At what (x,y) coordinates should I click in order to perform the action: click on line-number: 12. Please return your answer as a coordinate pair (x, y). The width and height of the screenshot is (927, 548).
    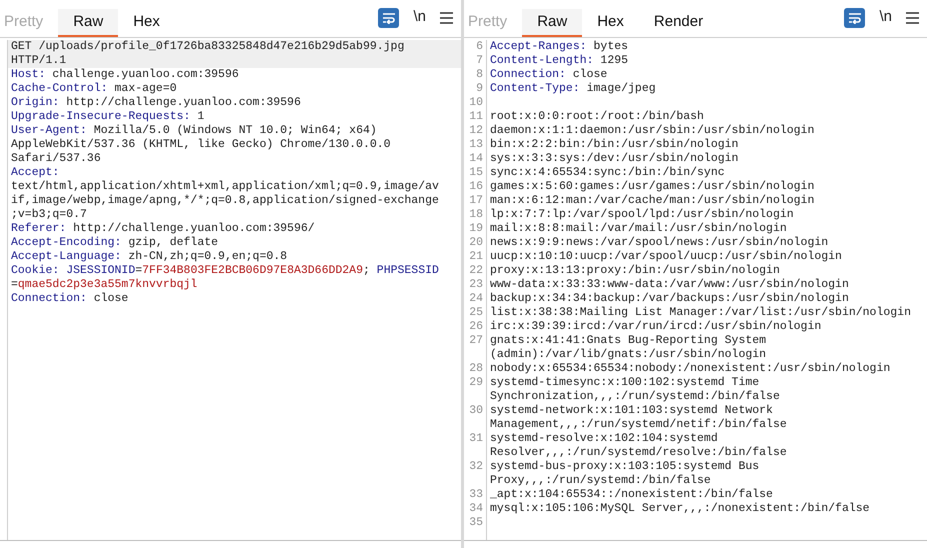
    Looking at the image, I should click on (475, 131).